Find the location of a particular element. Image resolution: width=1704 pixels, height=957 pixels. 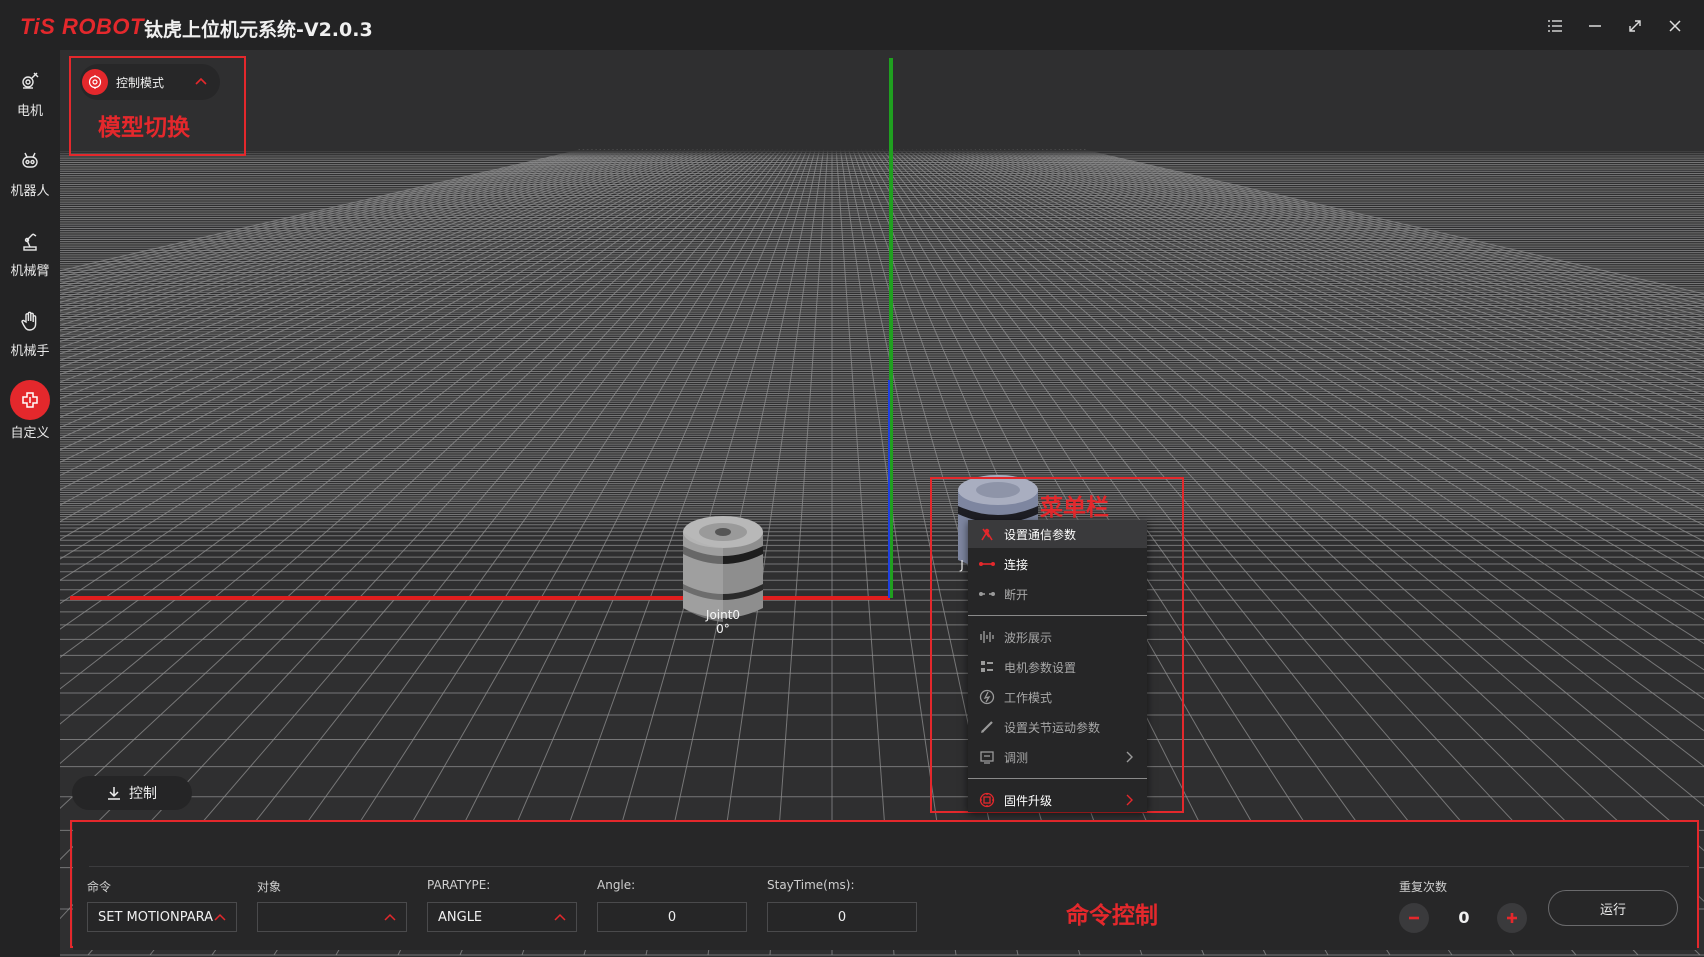

paratype-value: ANGLE is located at coordinates (460, 917).